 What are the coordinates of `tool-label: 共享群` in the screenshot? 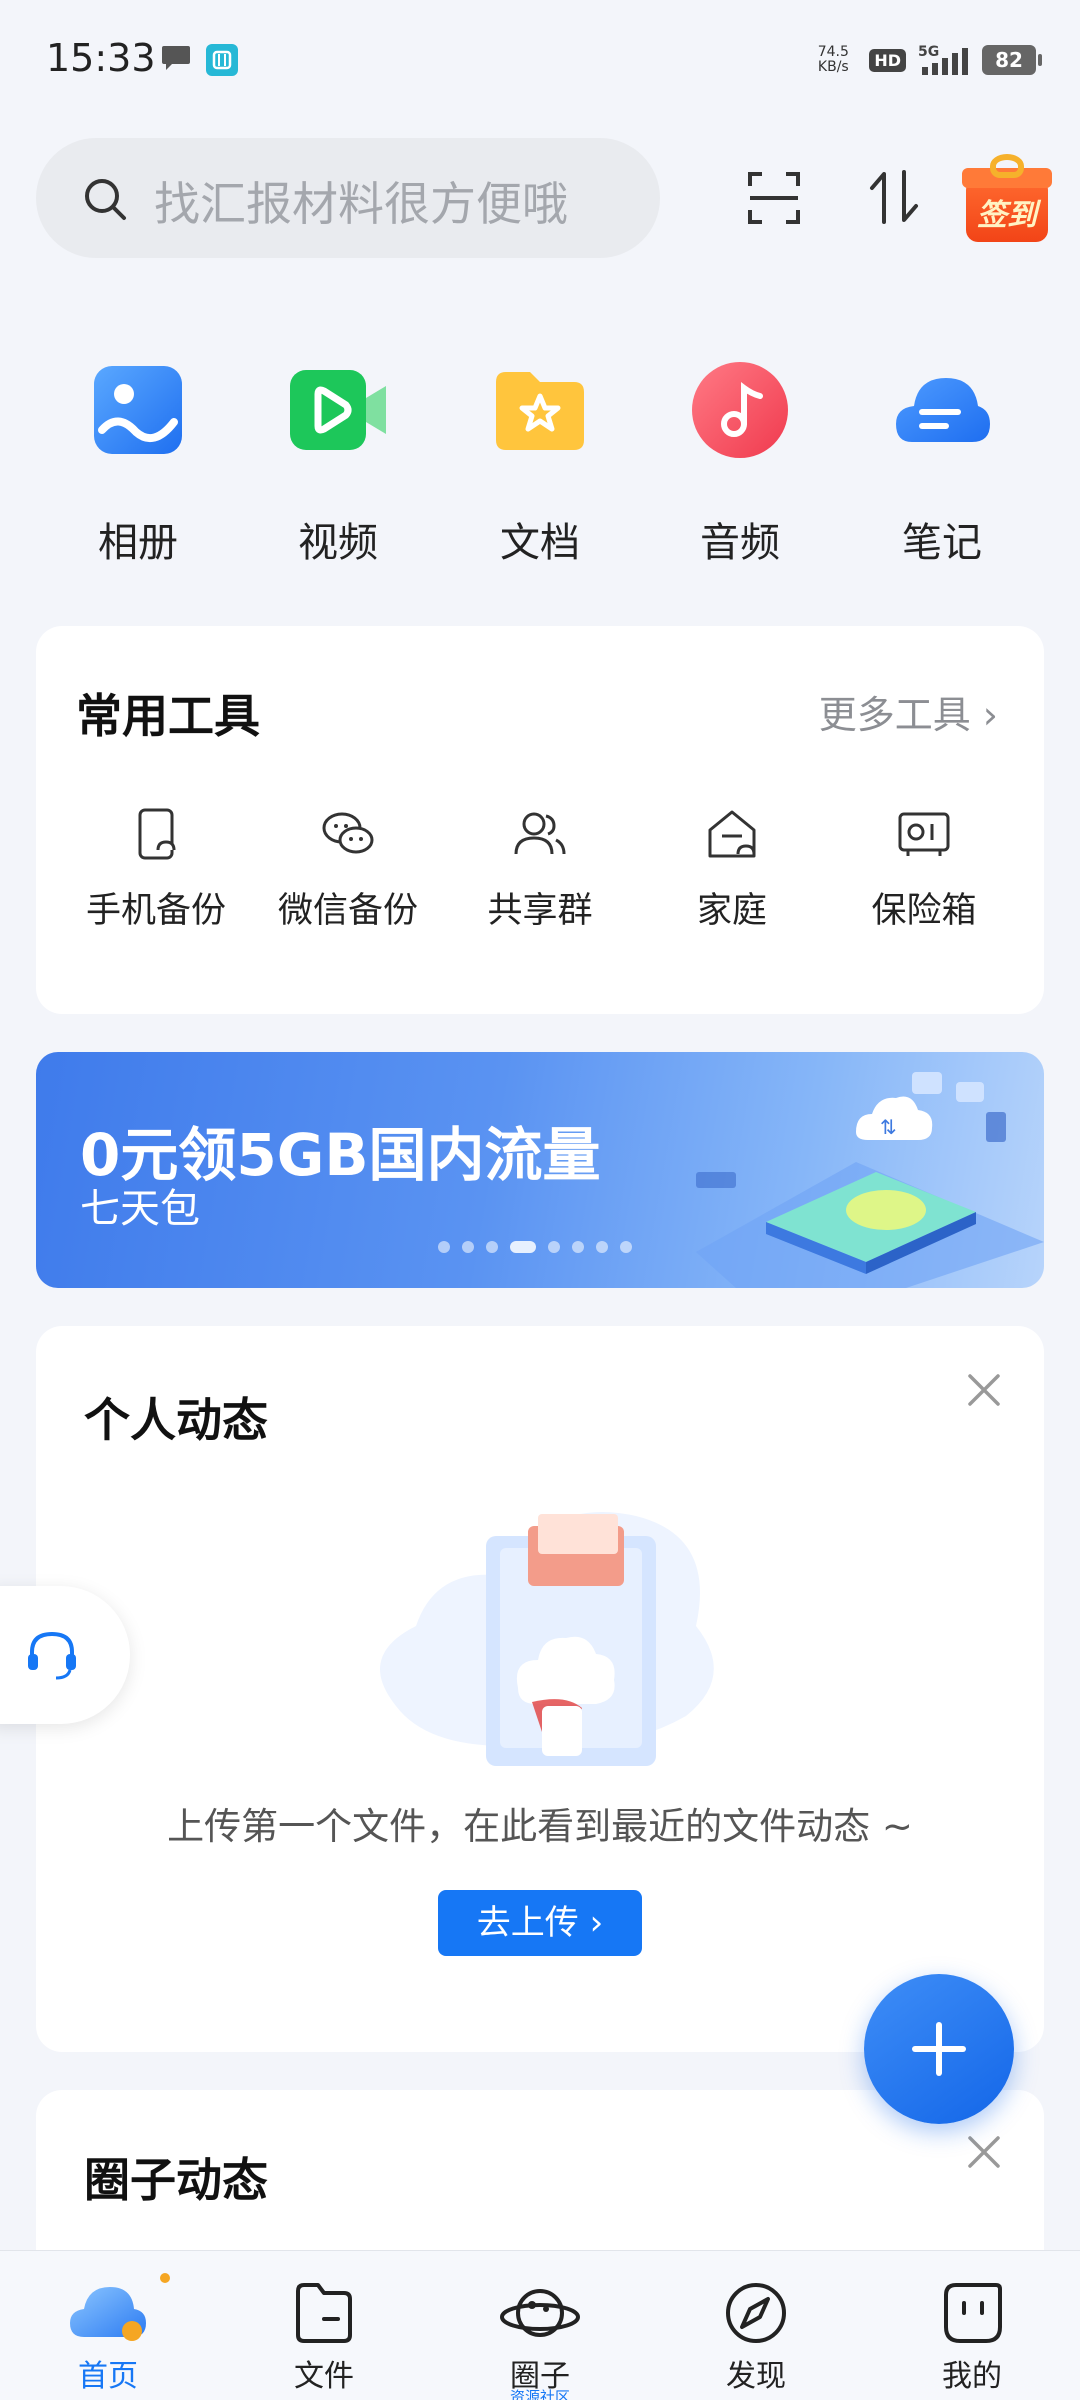 It's located at (540, 911).